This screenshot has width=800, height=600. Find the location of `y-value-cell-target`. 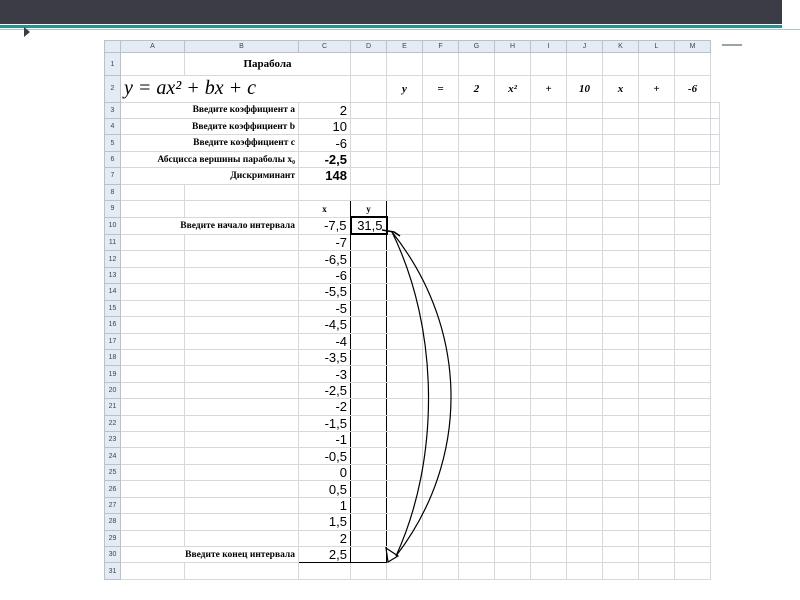

y-value-cell-target is located at coordinates (368, 554).